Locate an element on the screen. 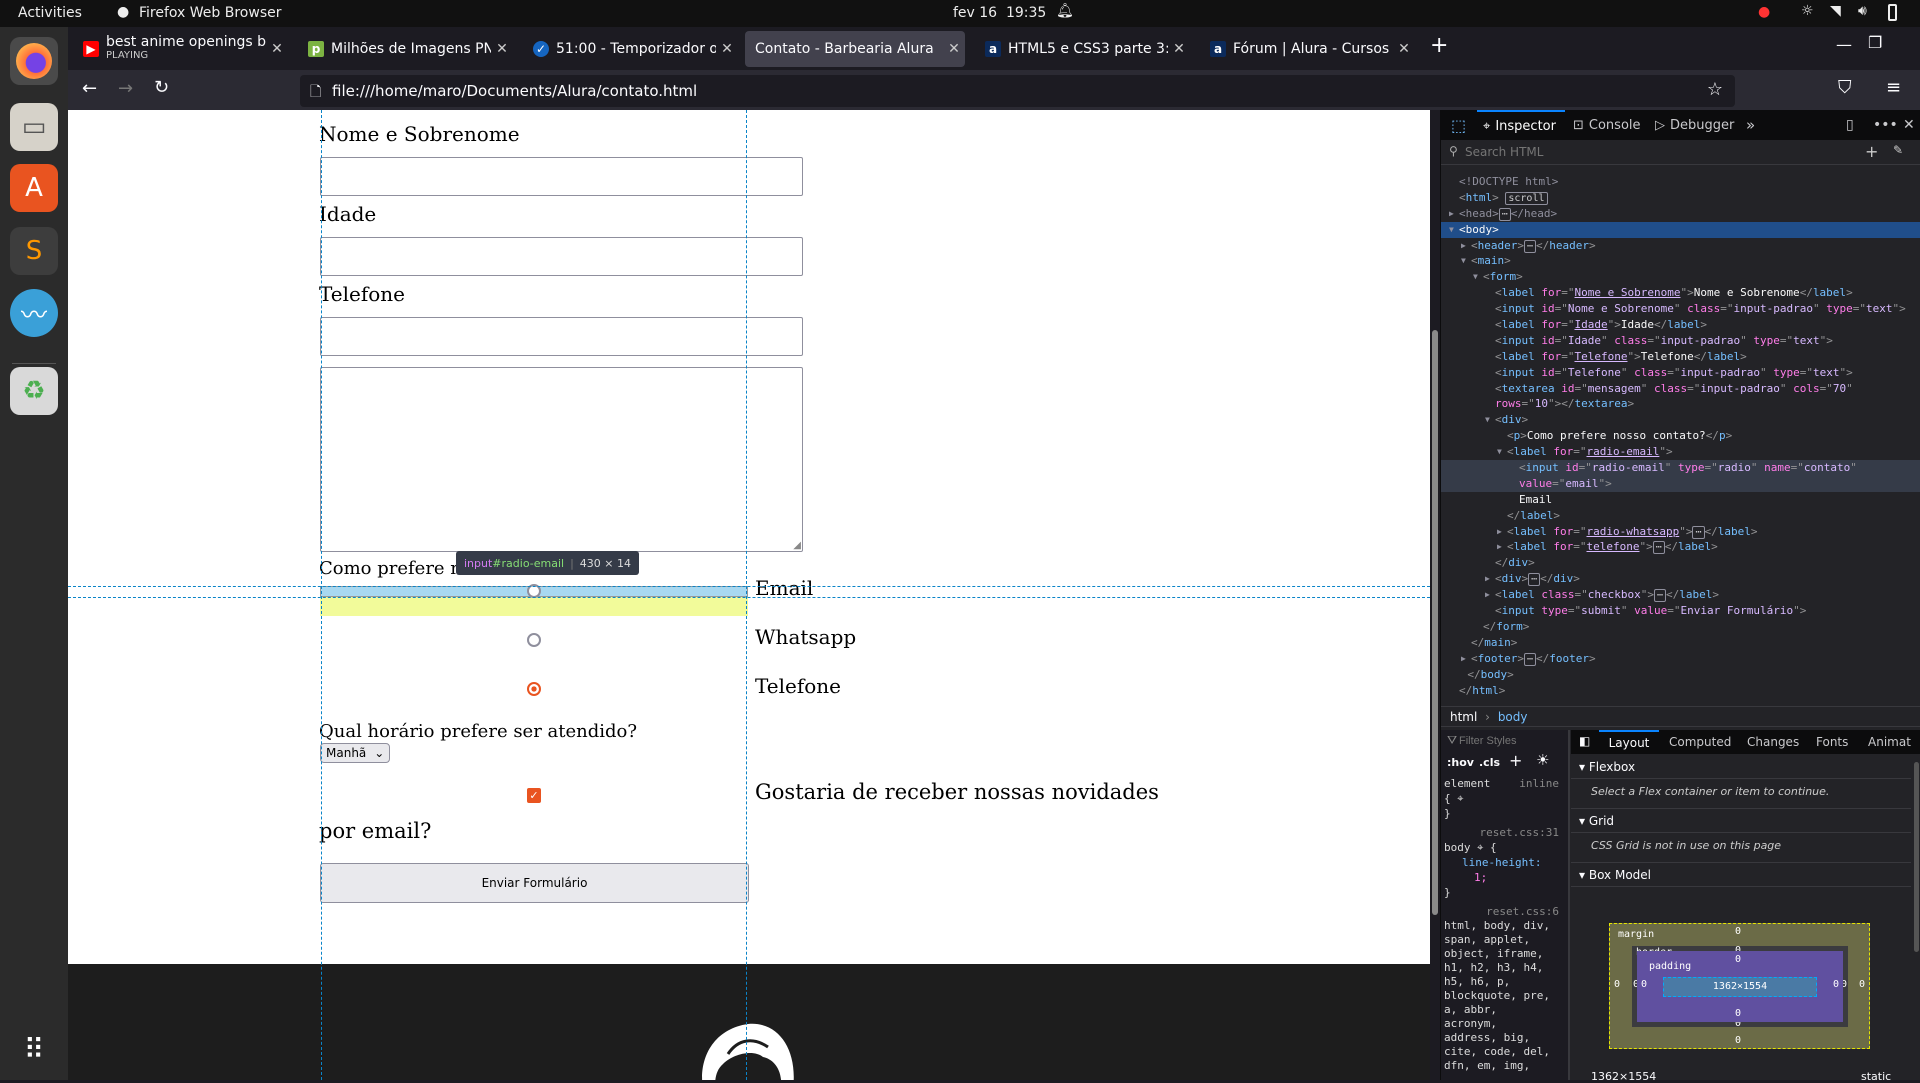 The width and height of the screenshot is (1920, 1083). forward-icon: → is located at coordinates (125, 88).